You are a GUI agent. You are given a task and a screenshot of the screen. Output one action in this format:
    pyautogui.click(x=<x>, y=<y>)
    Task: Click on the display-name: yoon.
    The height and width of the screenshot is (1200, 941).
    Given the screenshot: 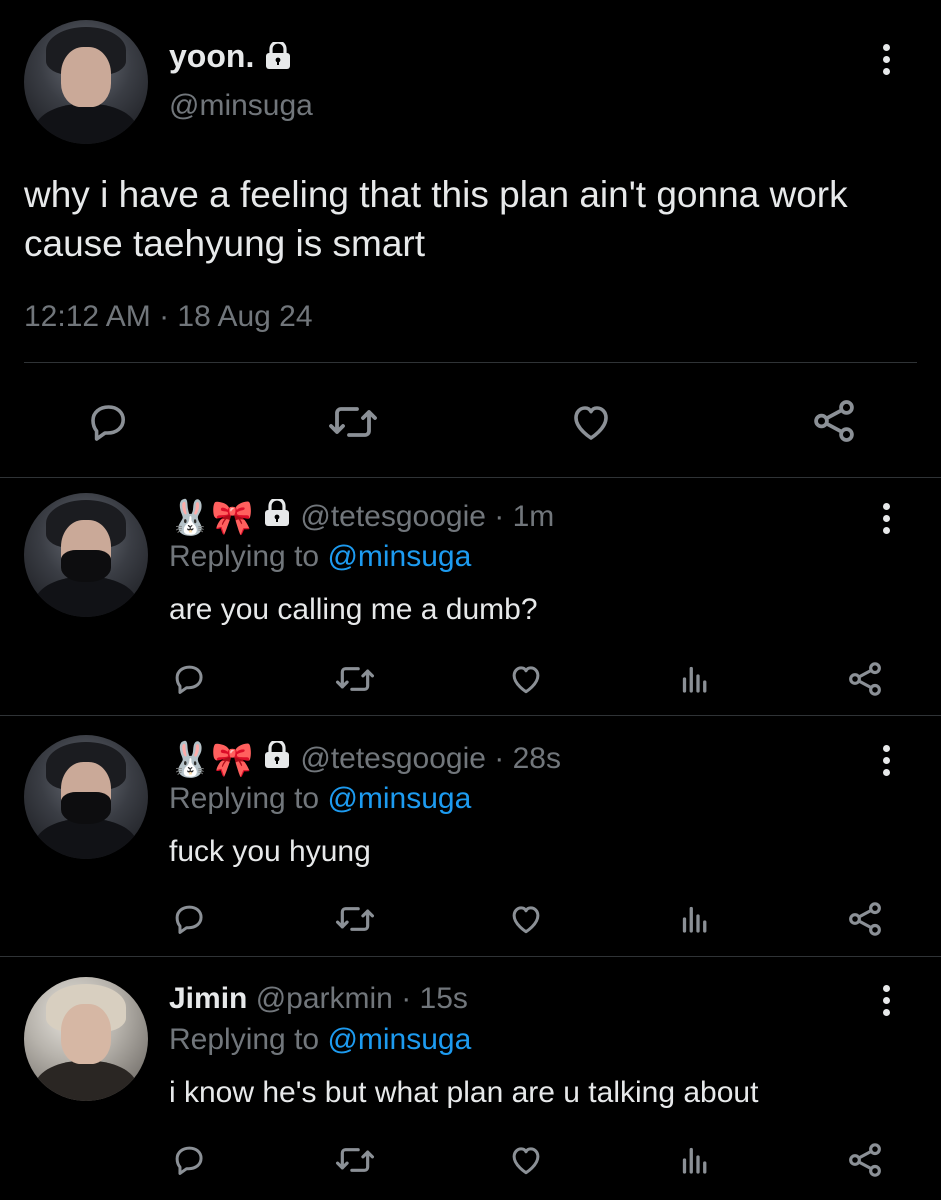 What is the action you would take?
    pyautogui.click(x=211, y=56)
    